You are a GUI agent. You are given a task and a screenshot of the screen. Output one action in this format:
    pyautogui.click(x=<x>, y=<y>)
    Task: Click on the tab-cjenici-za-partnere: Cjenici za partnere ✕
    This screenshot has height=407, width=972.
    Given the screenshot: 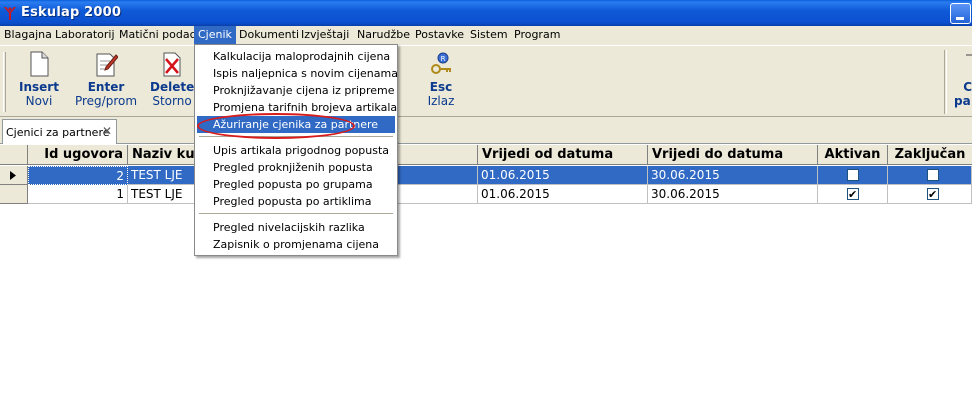 What is the action you would take?
    pyautogui.click(x=59, y=131)
    